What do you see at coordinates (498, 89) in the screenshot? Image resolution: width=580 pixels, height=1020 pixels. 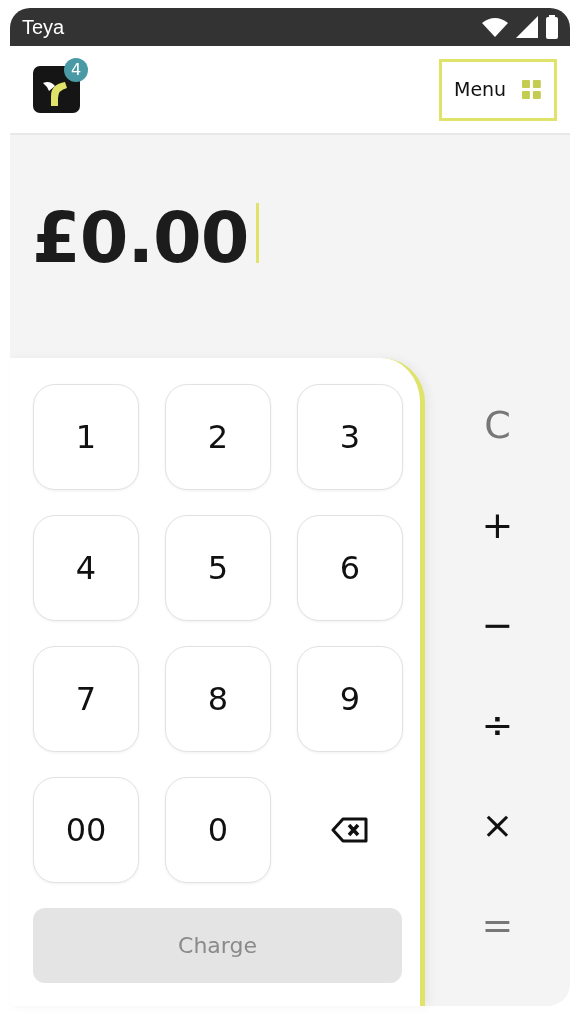 I see `menu-button: Menu` at bounding box center [498, 89].